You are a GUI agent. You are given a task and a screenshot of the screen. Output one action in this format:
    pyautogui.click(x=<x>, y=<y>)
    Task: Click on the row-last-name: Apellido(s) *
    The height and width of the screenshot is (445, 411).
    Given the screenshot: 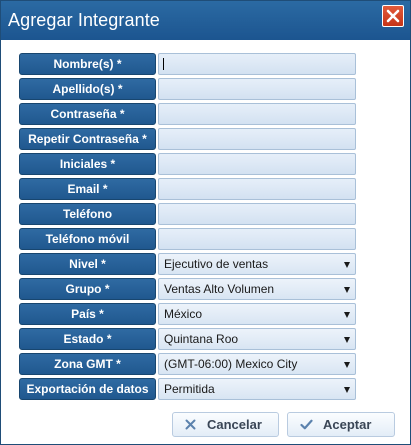 What is the action you would take?
    pyautogui.click(x=188, y=89)
    